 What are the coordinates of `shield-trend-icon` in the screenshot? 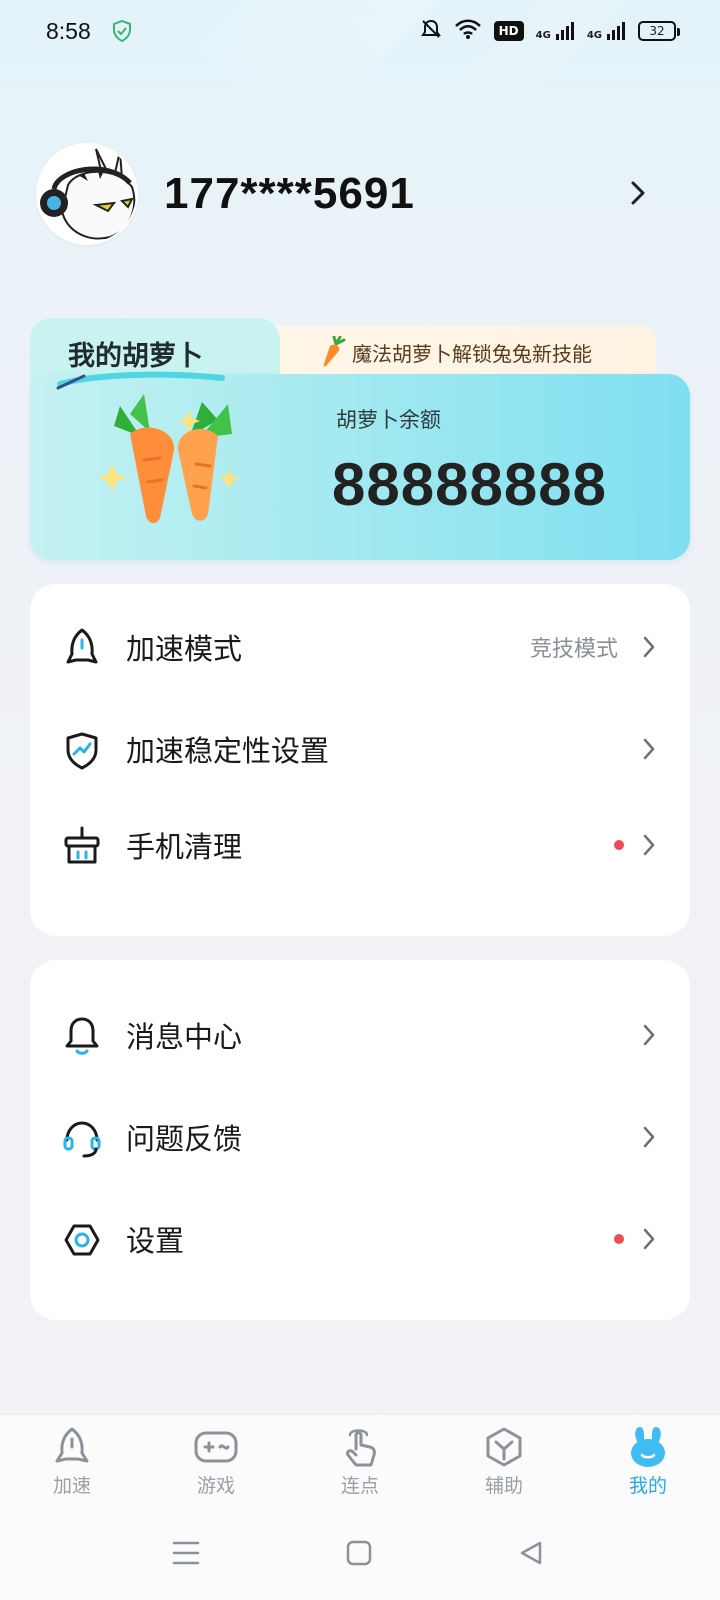 It's located at (82, 750).